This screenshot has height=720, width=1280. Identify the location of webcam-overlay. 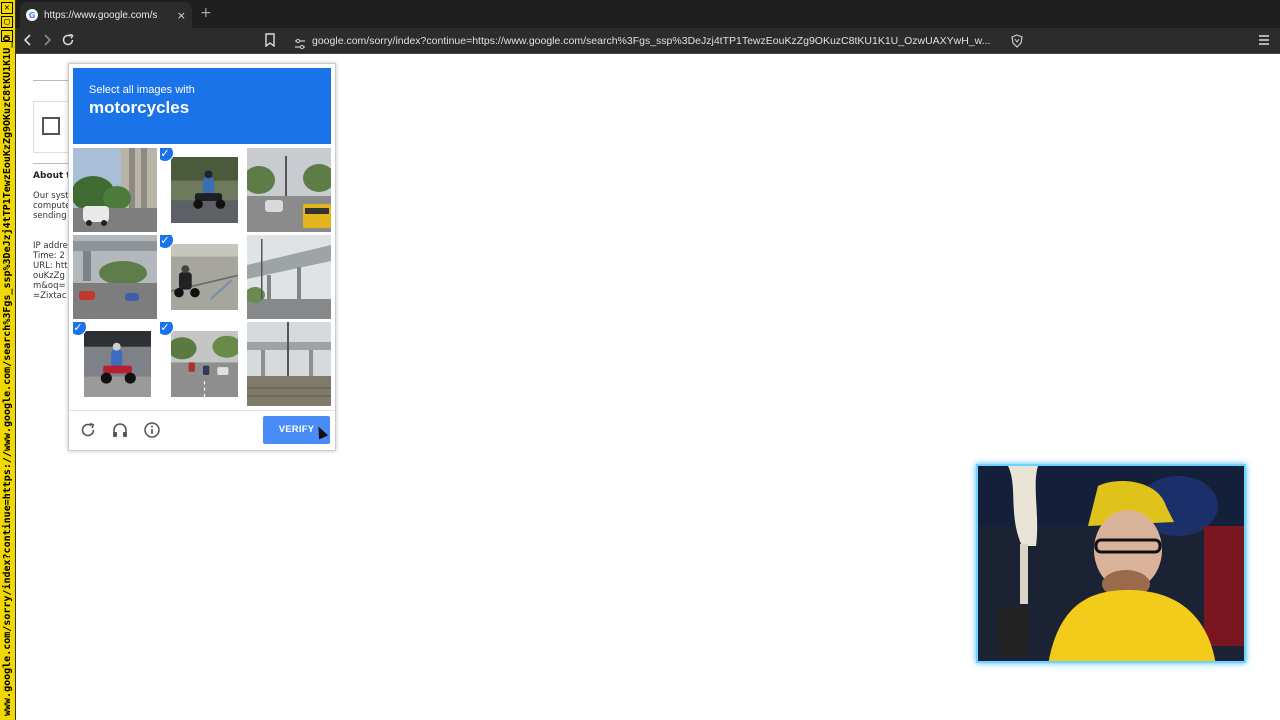
(1111, 563).